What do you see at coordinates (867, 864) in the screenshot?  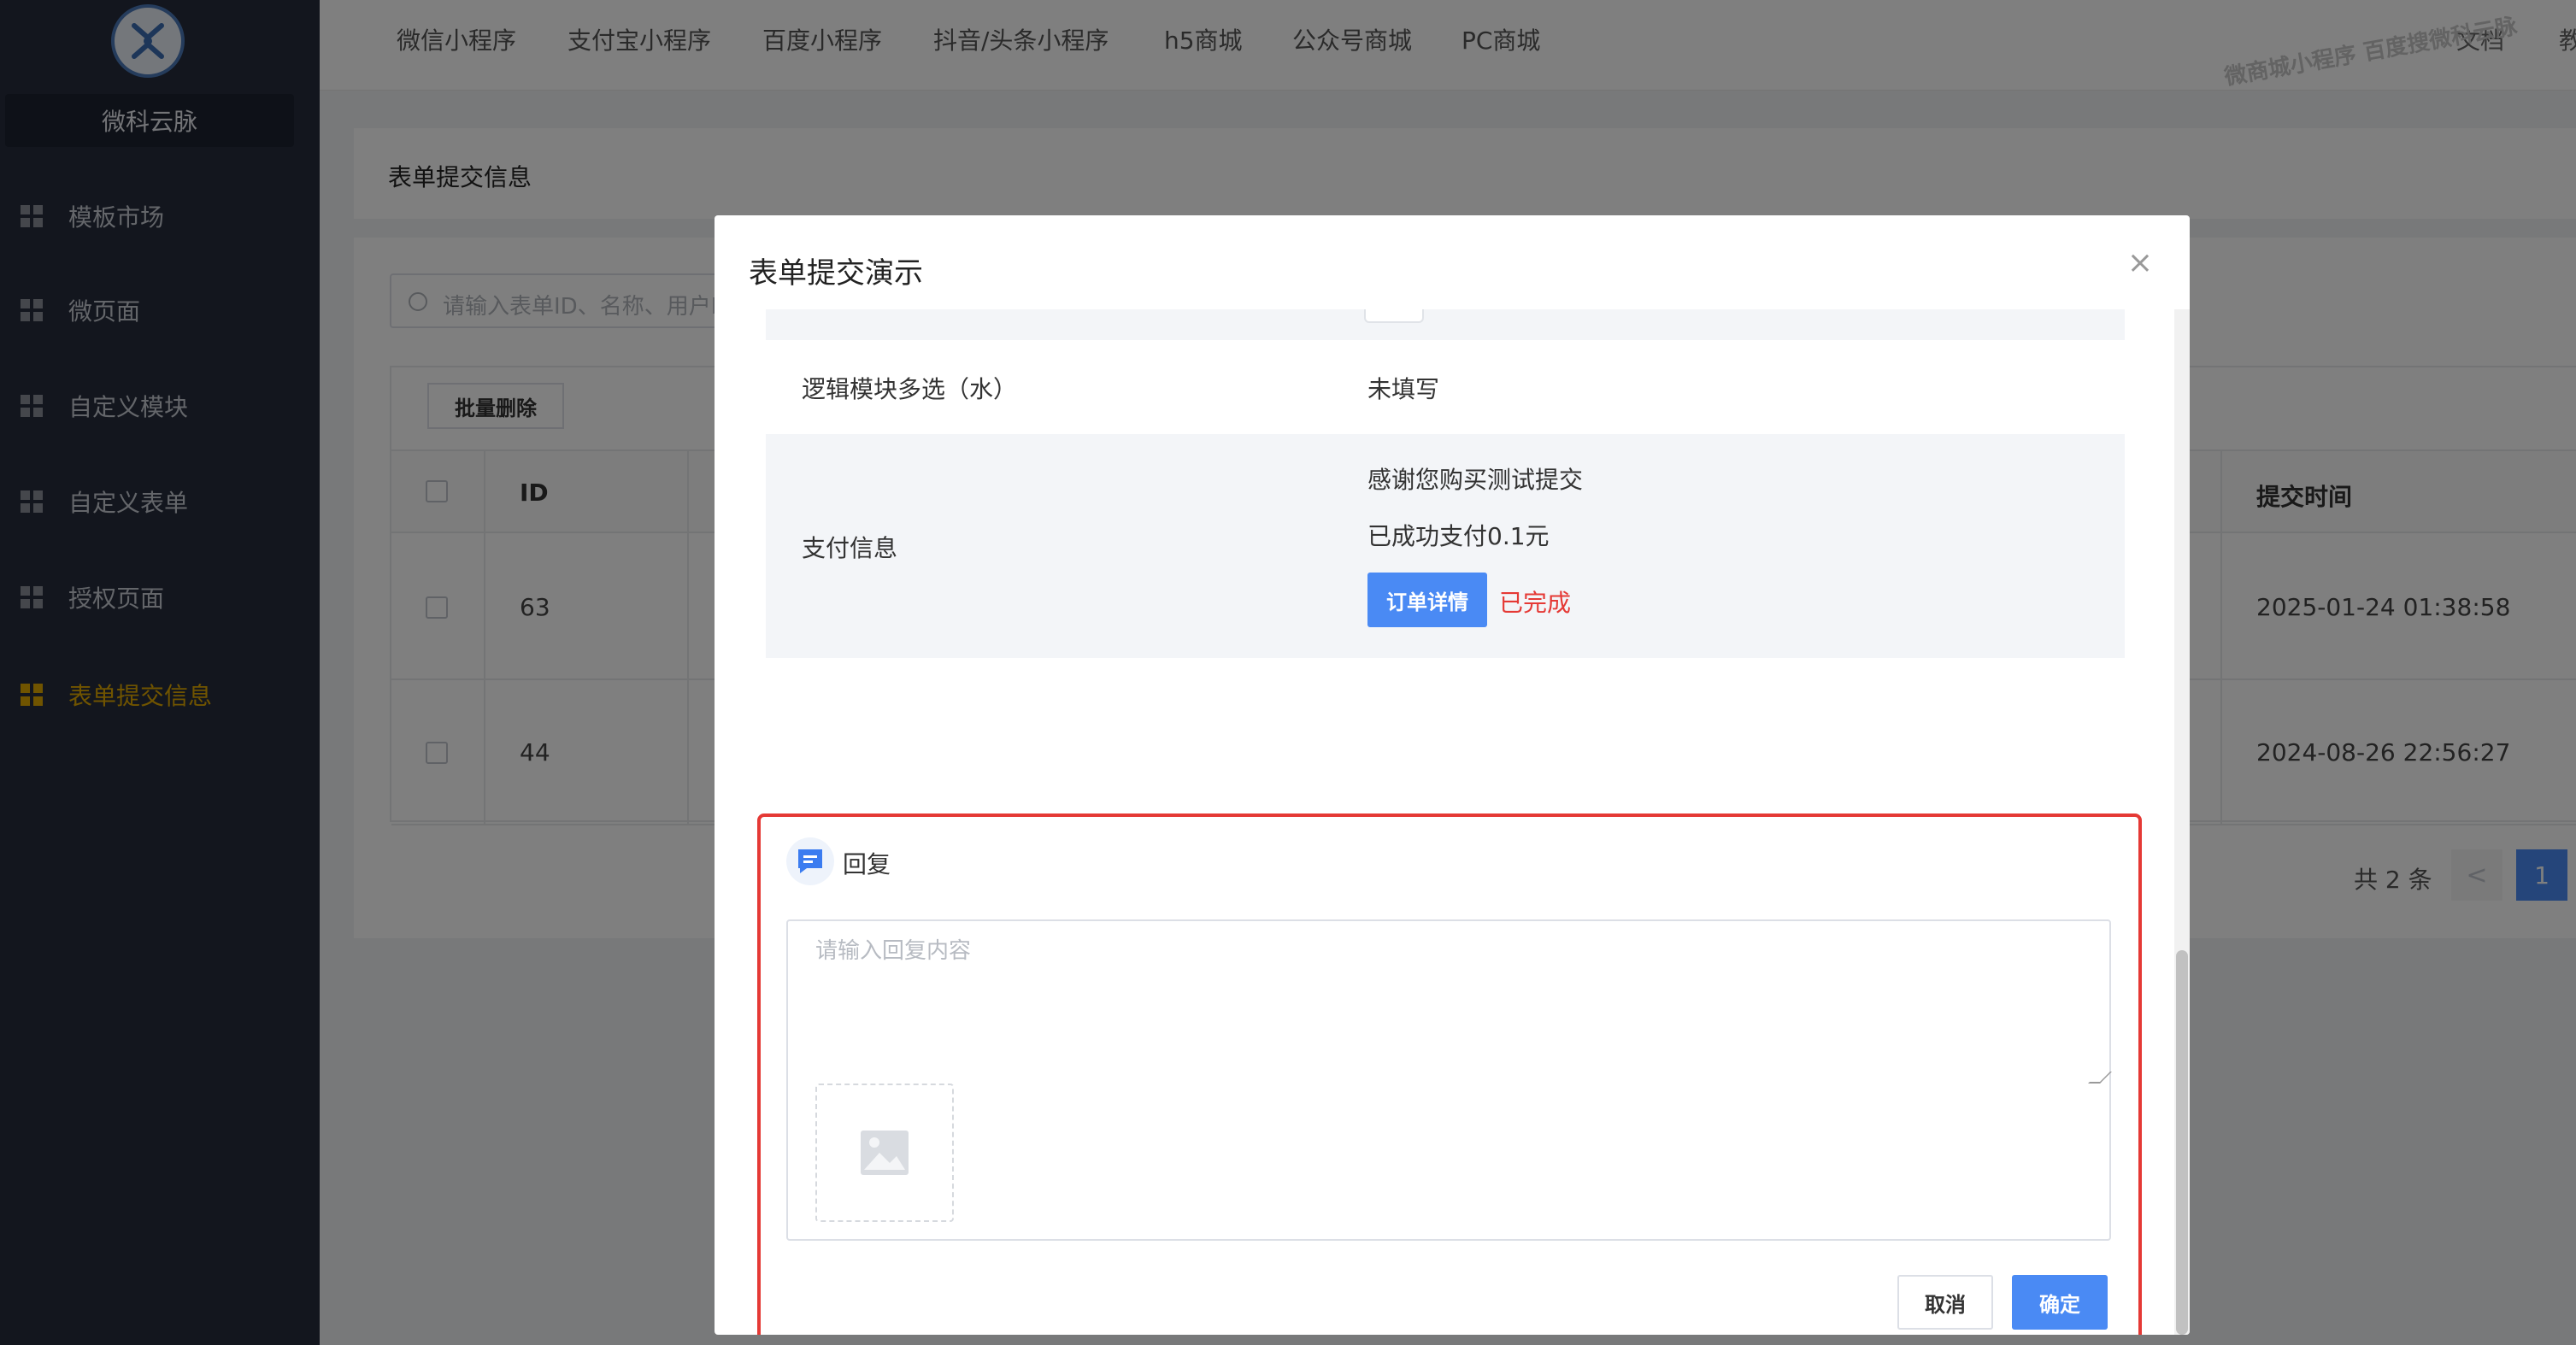 I see `reply-label: 回复` at bounding box center [867, 864].